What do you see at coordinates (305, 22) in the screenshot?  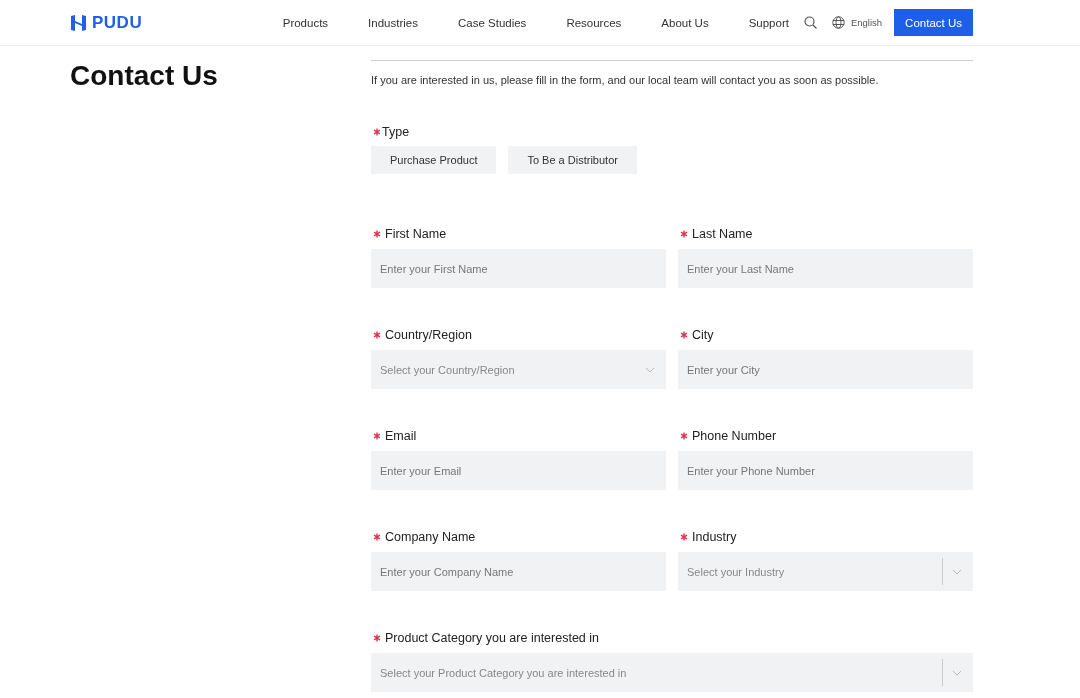 I see `nav-link: Products` at bounding box center [305, 22].